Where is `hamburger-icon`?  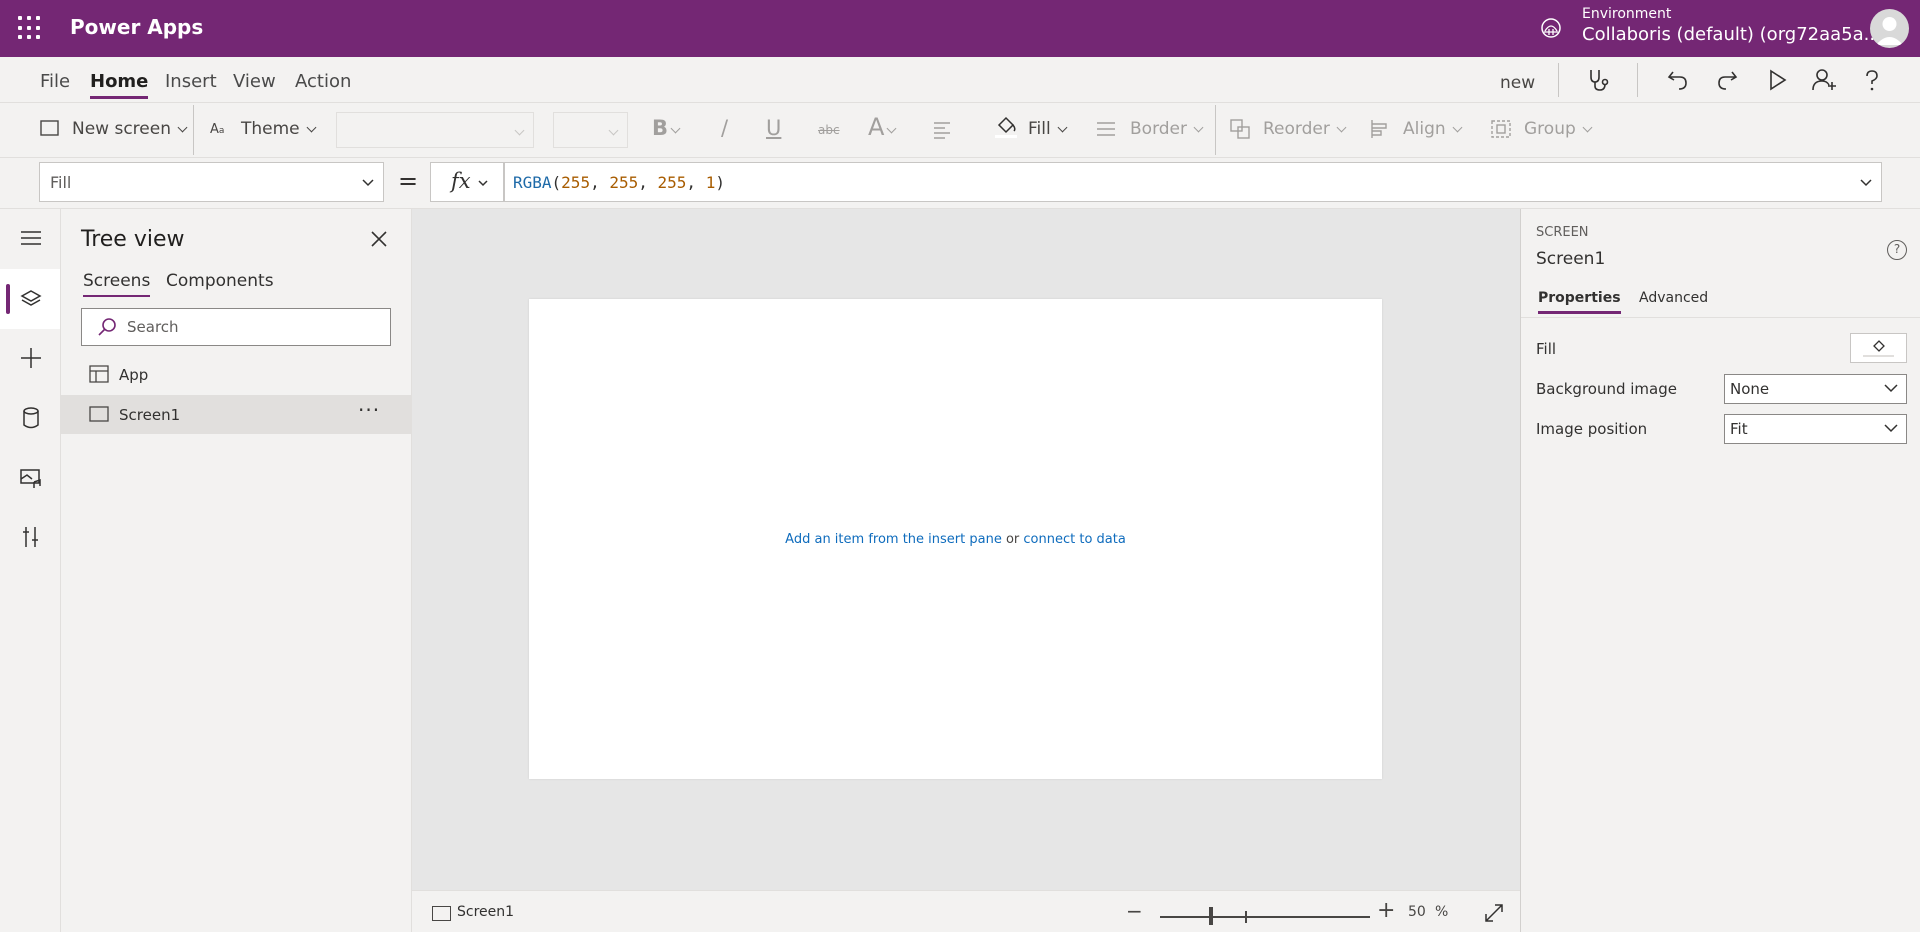
hamburger-icon is located at coordinates (31, 238).